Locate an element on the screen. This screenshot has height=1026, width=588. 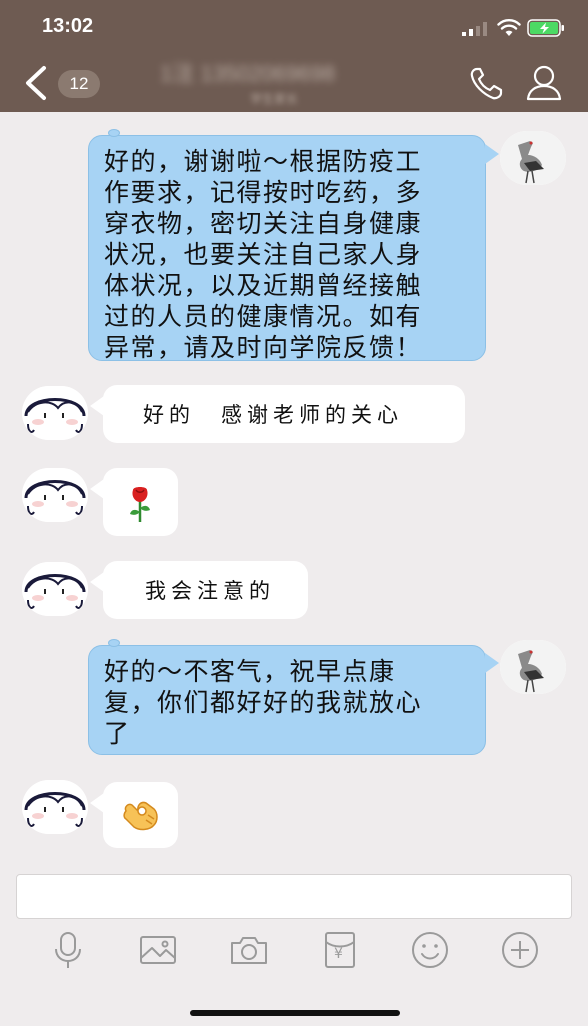
red-packet-icon: ¥ is located at coordinates (340, 950).